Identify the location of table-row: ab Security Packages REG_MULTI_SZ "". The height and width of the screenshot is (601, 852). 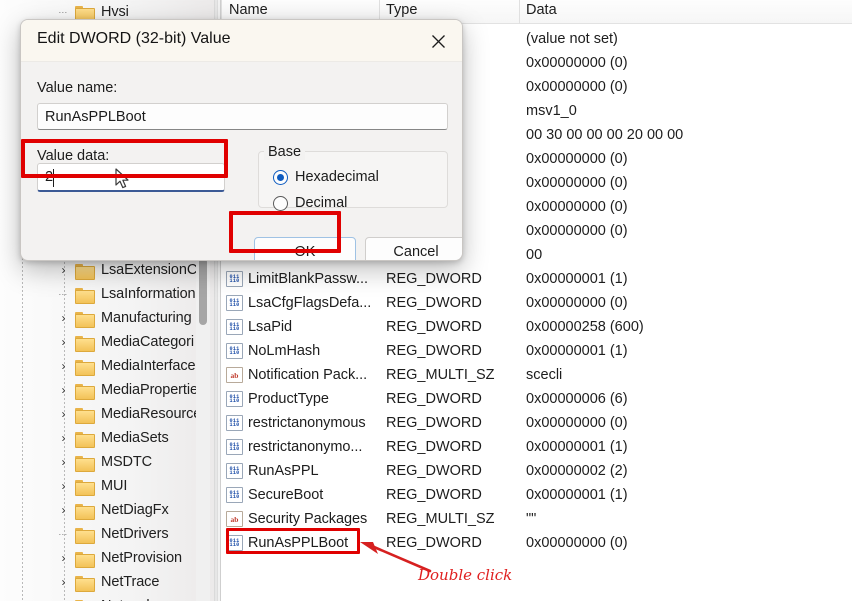
(536, 519).